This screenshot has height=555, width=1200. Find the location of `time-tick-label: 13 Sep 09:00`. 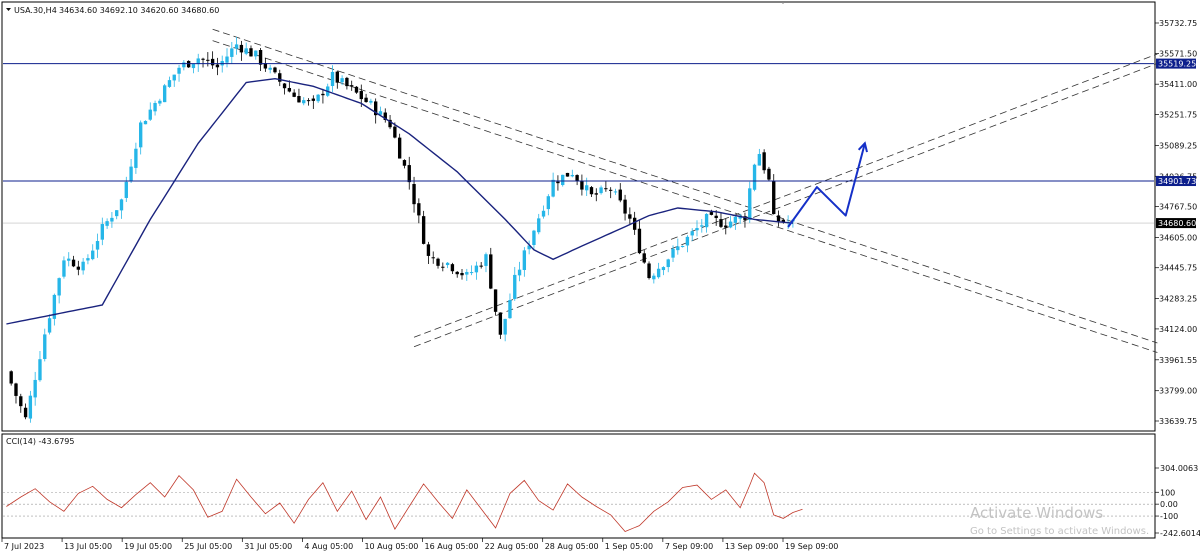

time-tick-label: 13 Sep 09:00 is located at coordinates (751, 546).